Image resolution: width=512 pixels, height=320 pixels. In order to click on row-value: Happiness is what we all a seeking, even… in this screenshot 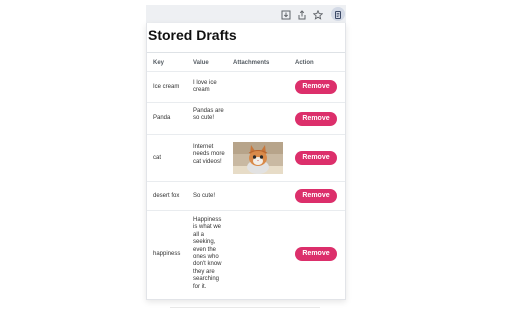, I will do `click(207, 253)`.